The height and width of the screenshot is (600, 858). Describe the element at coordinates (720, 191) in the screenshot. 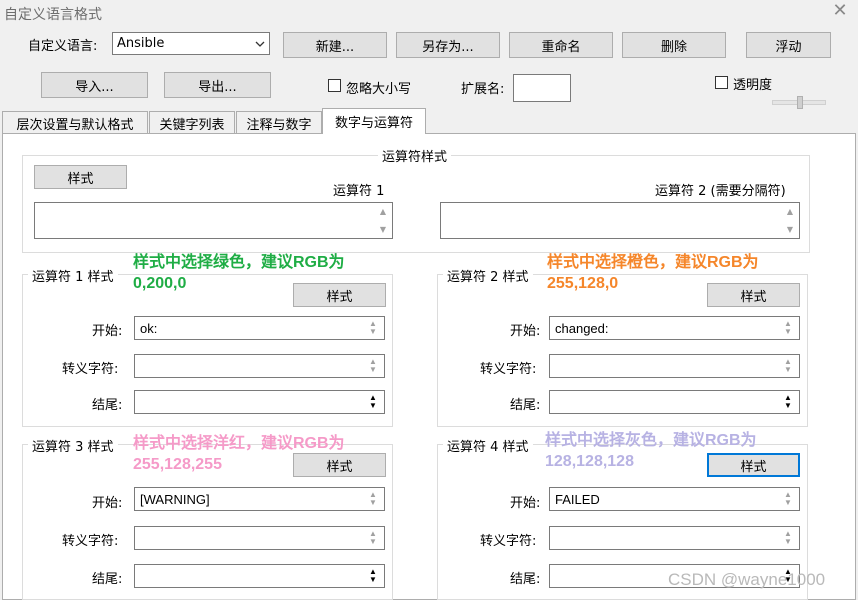

I see `operator2-label: 运算符 2 (需要分隔符)` at that location.